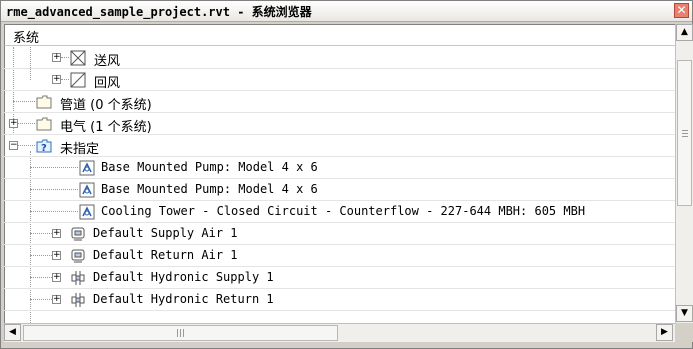 This screenshot has width=693, height=349. I want to click on vertical-scroll-thumb, so click(684, 133).